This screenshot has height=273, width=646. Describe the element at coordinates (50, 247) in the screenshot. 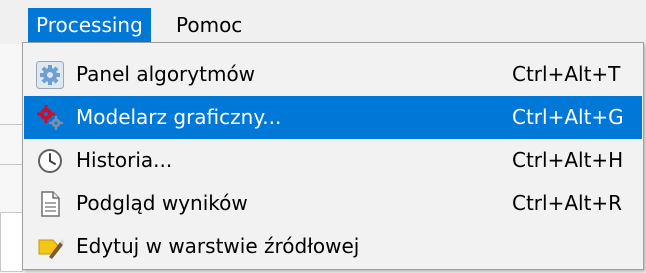

I see `edit-tag-icon` at that location.